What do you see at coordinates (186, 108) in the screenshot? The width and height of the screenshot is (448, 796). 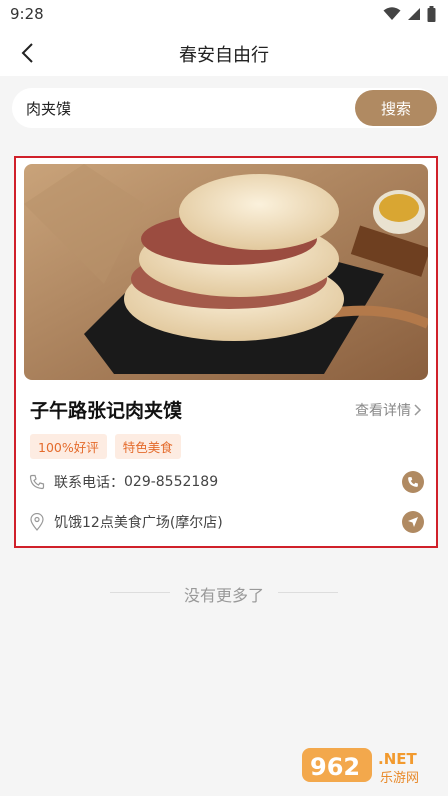 I see `search-input` at bounding box center [186, 108].